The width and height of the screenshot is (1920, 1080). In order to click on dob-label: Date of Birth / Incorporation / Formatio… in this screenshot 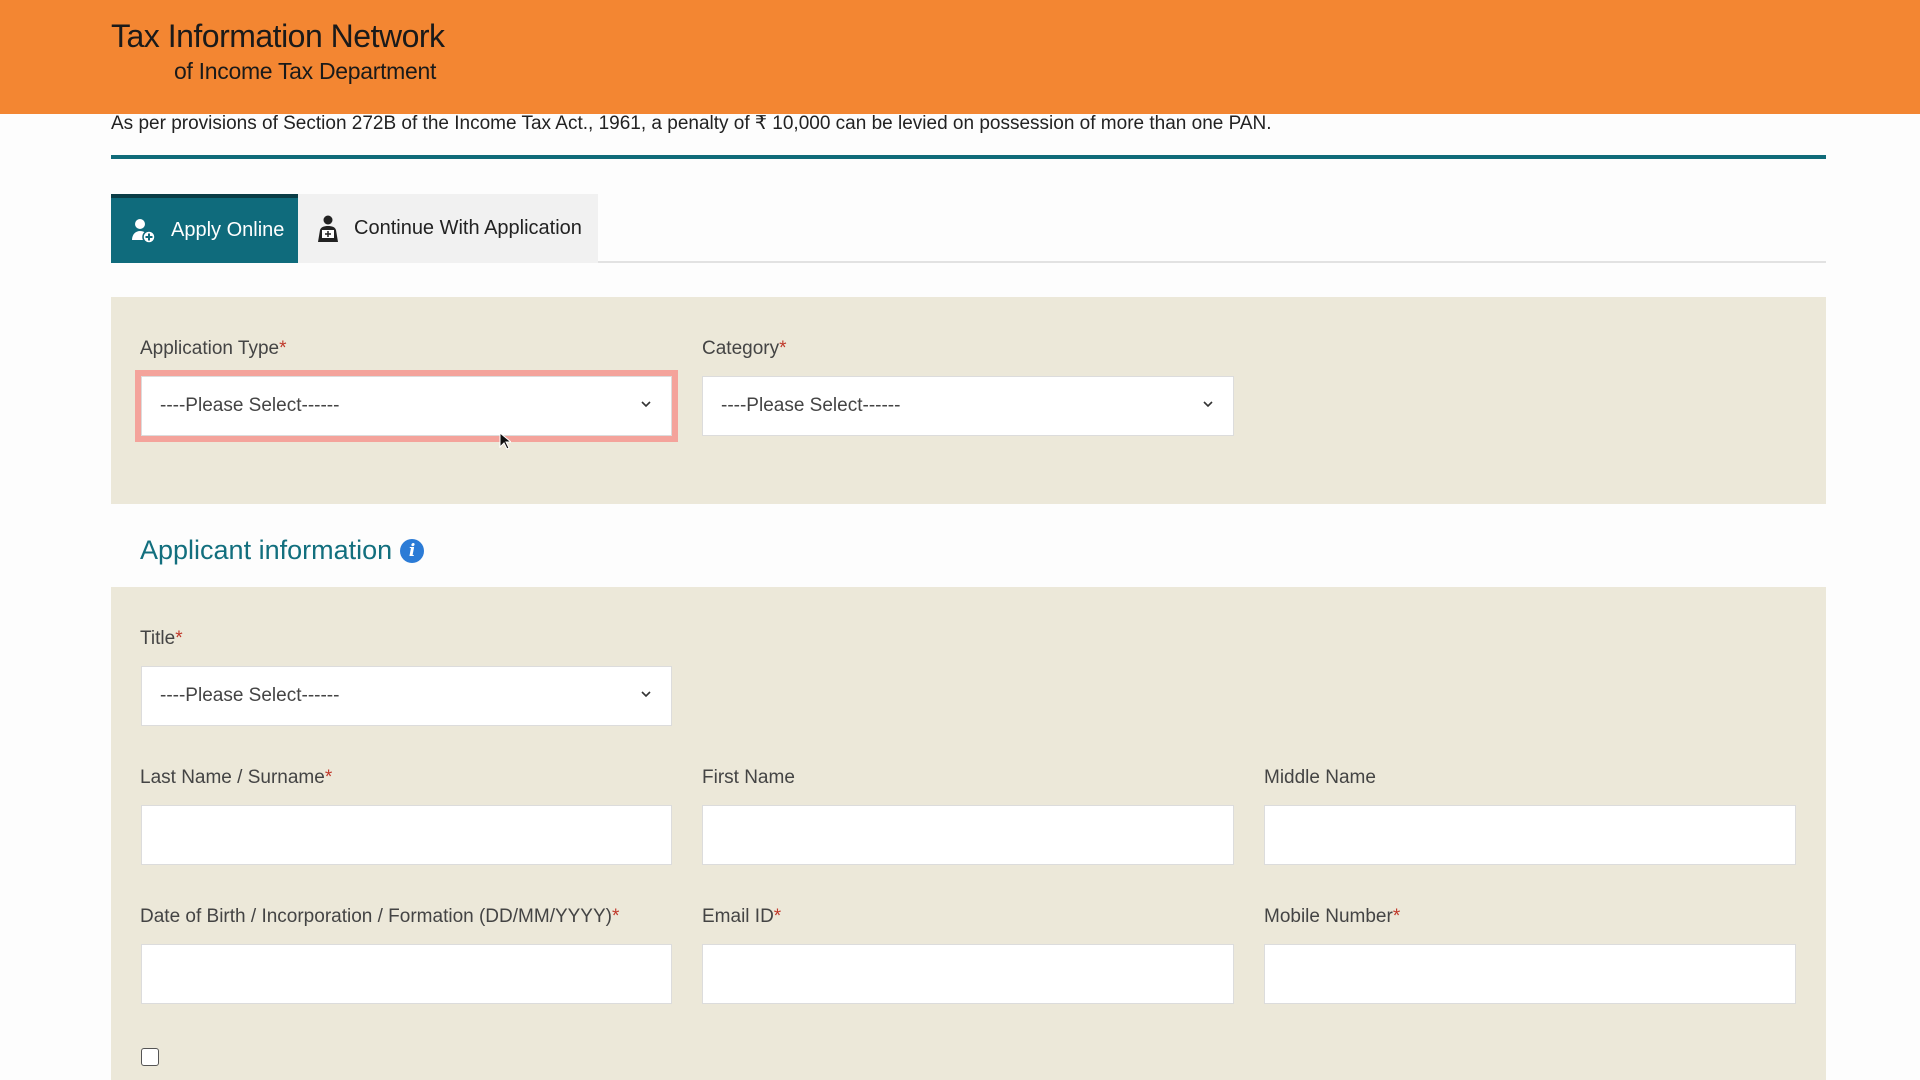, I will do `click(380, 916)`.